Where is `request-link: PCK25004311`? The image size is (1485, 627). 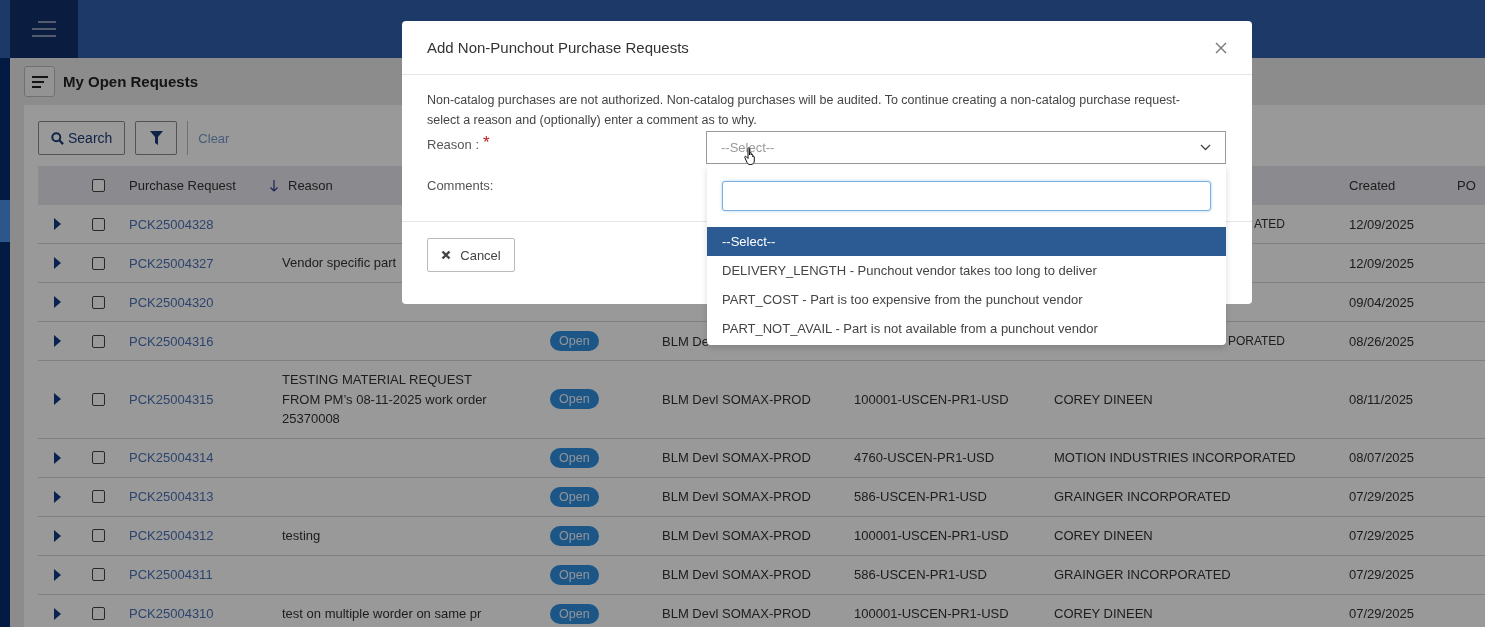 request-link: PCK25004311 is located at coordinates (171, 574).